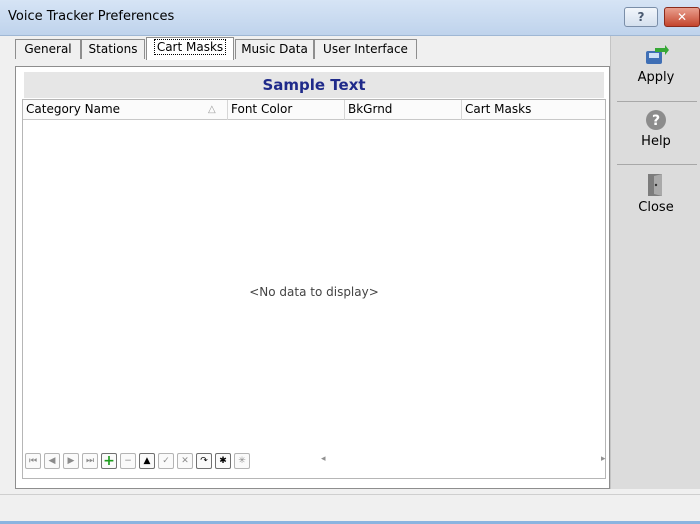 The image size is (700, 524). Describe the element at coordinates (242, 461) in the screenshot. I see `new-row-icon: ✳` at that location.